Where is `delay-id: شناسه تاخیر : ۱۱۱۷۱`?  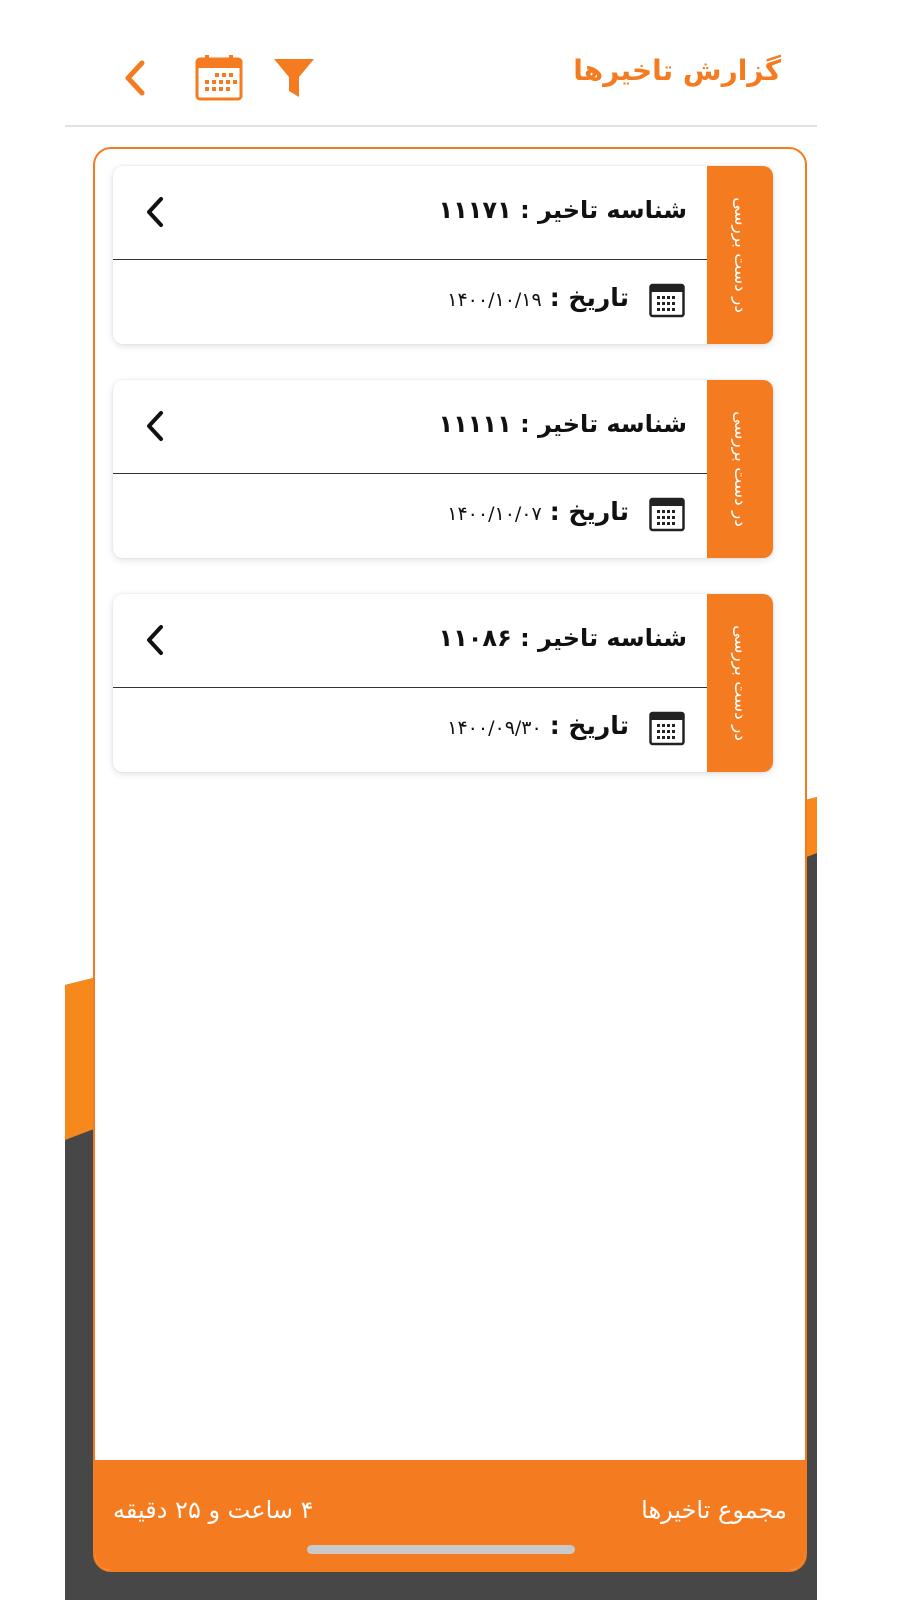 delay-id: شناسه تاخیر : ۱۱۱۷۱ is located at coordinates (562, 210).